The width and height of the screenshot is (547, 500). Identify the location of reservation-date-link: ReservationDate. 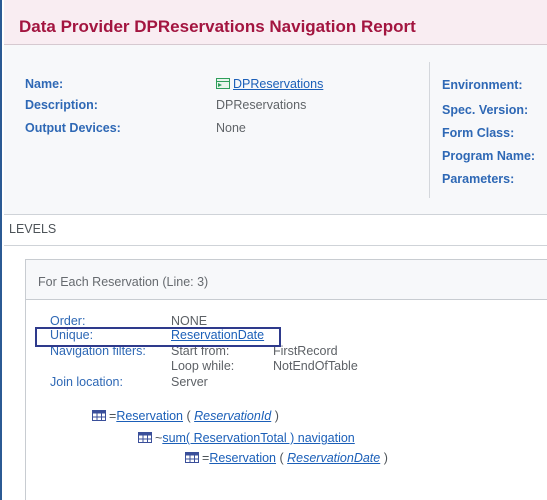
(333, 458).